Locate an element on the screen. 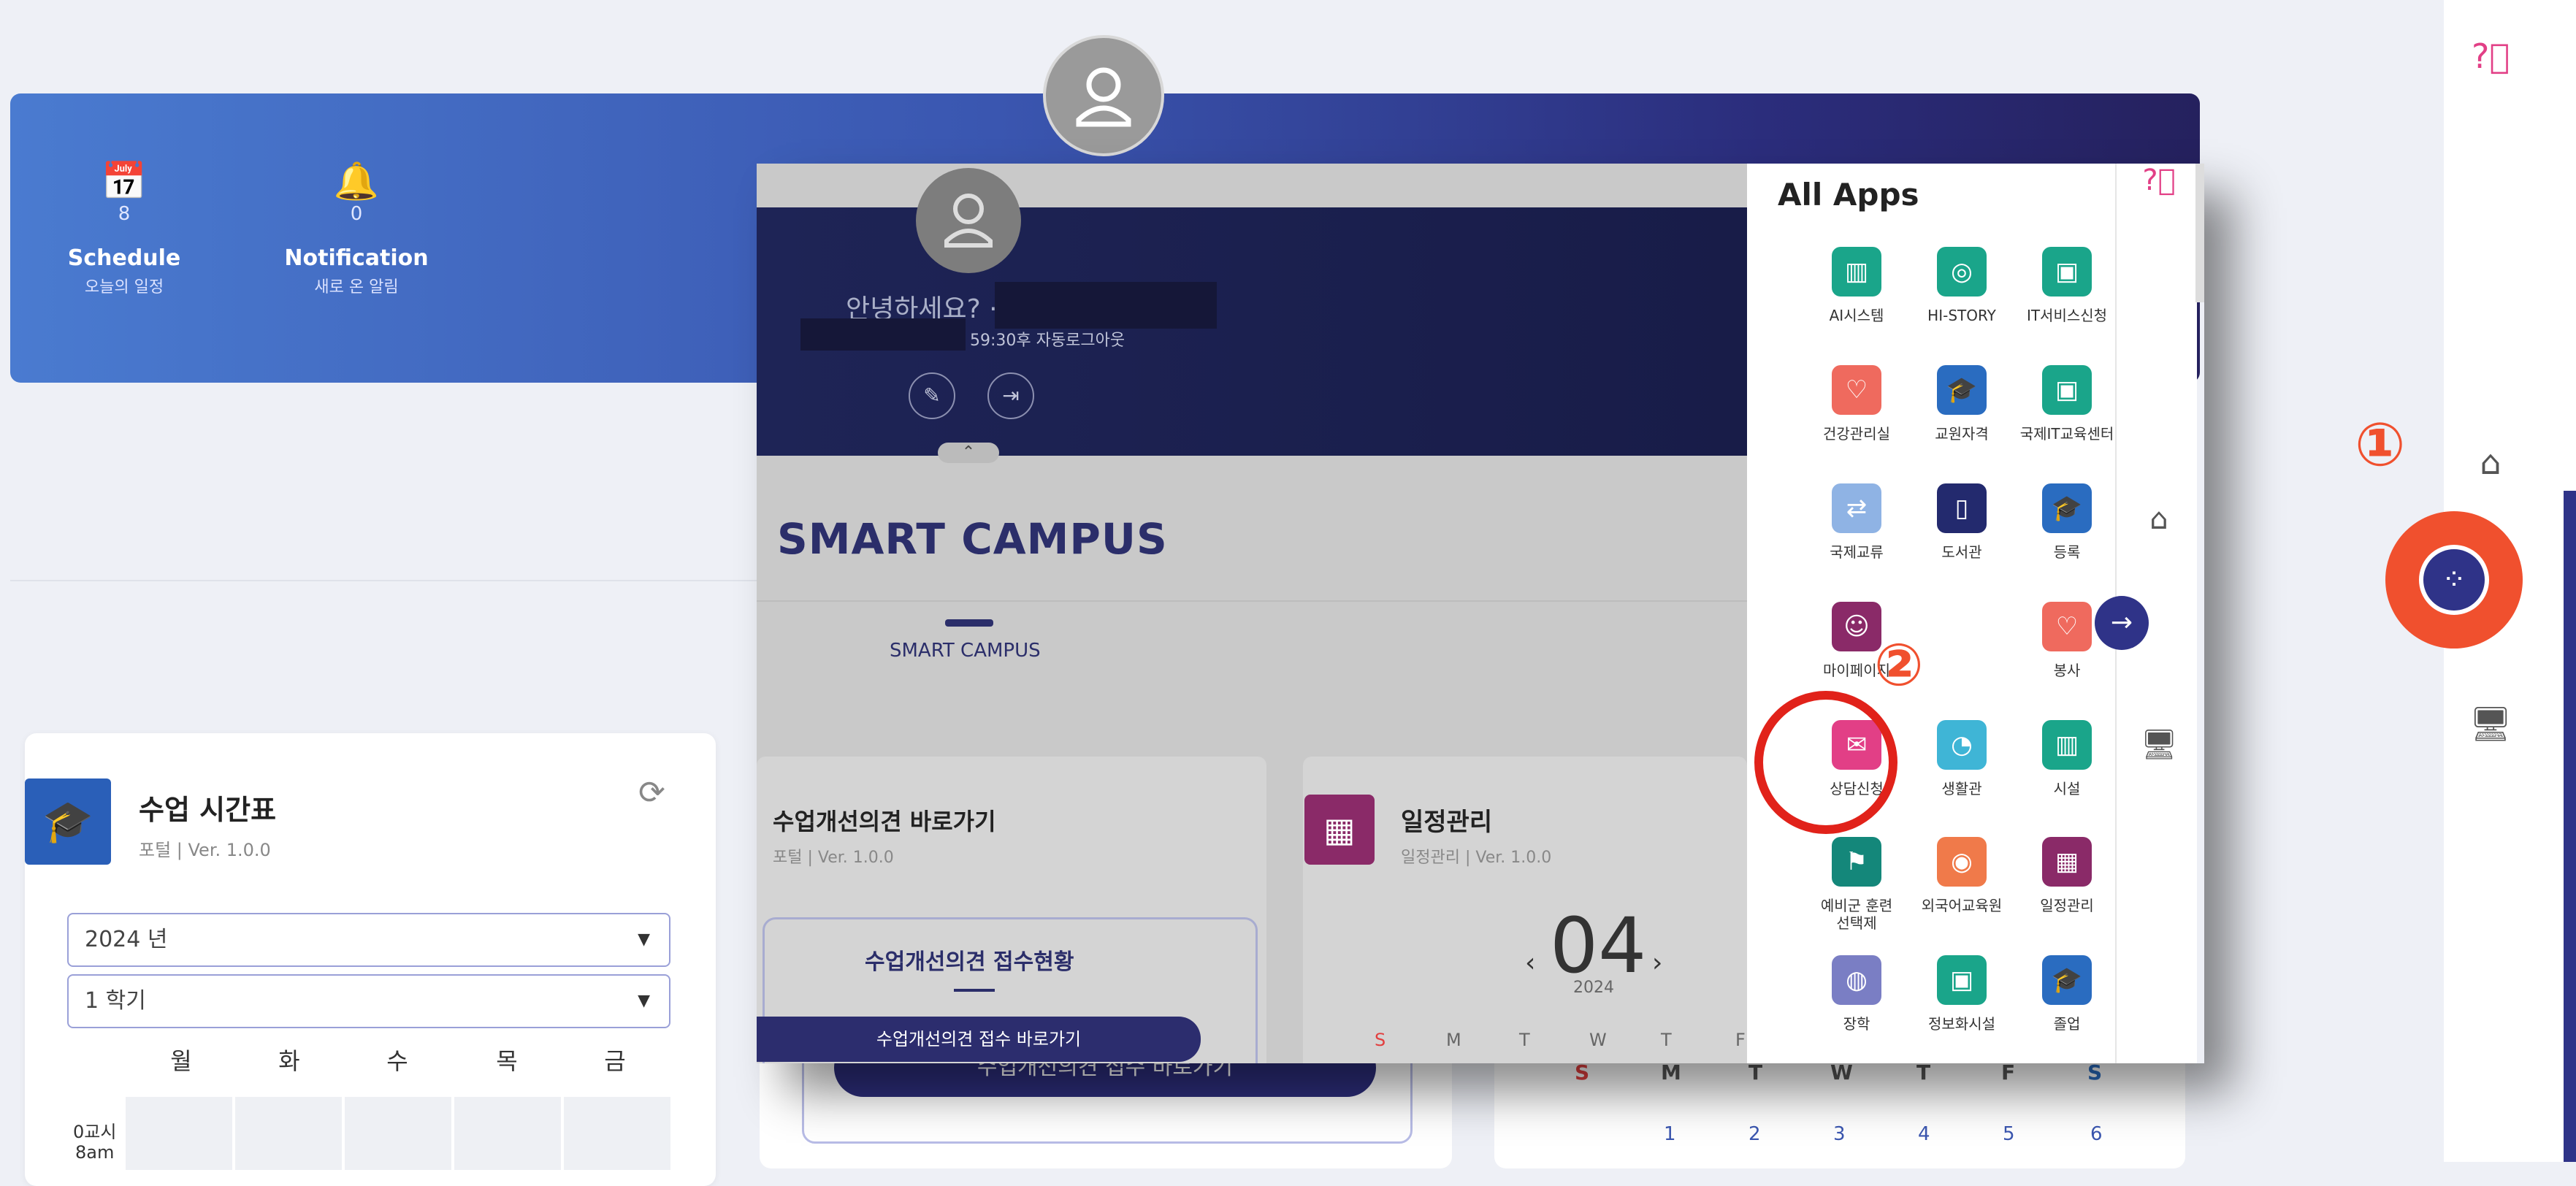 The width and height of the screenshot is (2576, 1186). page-title: SMART CAMPUS is located at coordinates (972, 539).